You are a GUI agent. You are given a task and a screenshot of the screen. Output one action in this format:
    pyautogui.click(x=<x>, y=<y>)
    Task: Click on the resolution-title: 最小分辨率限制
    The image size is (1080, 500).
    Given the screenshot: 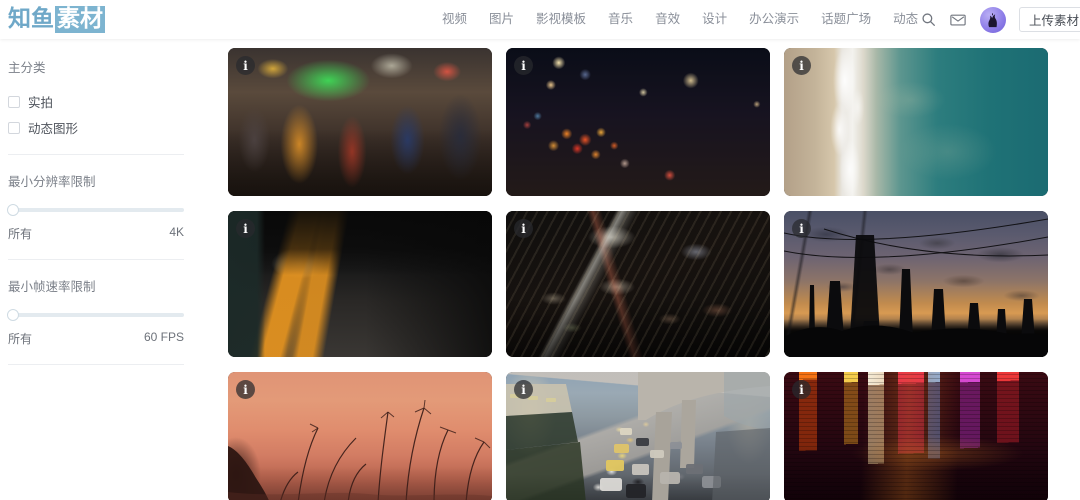 What is the action you would take?
    pyautogui.click(x=52, y=182)
    